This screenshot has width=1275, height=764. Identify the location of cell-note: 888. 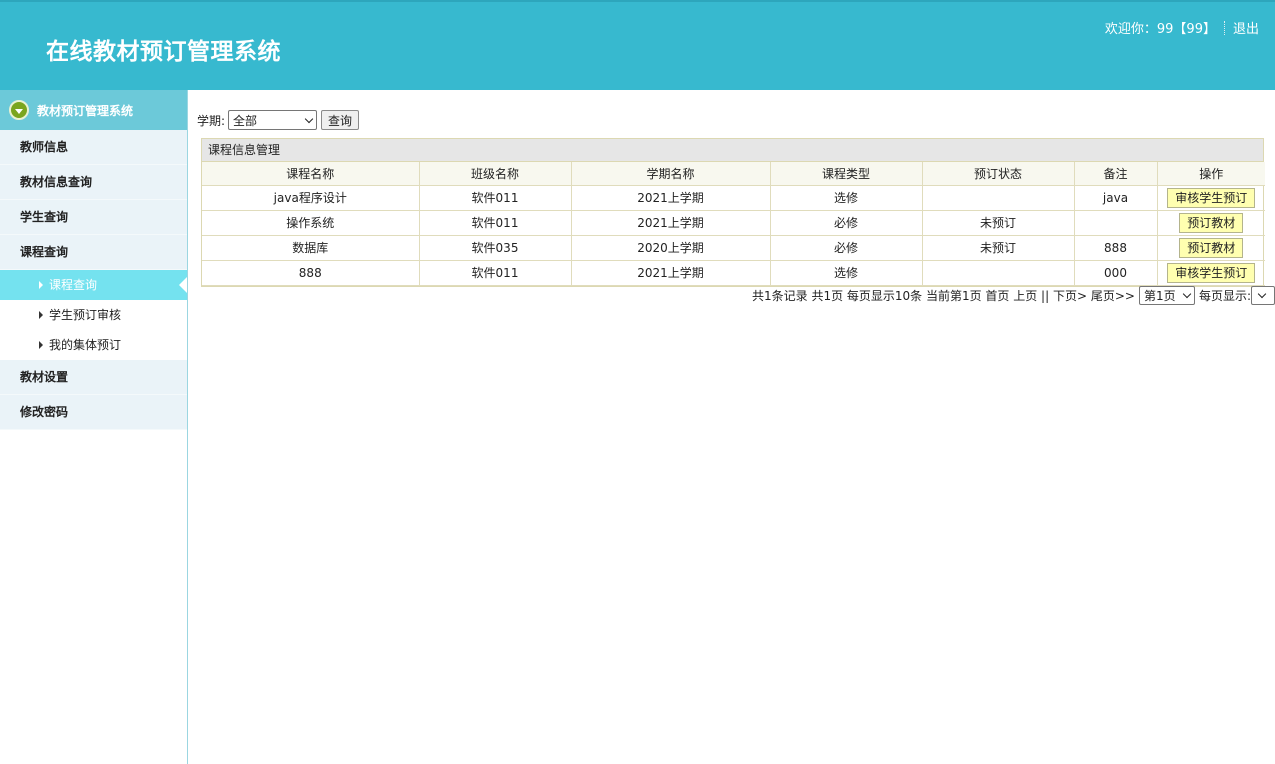
(1115, 247).